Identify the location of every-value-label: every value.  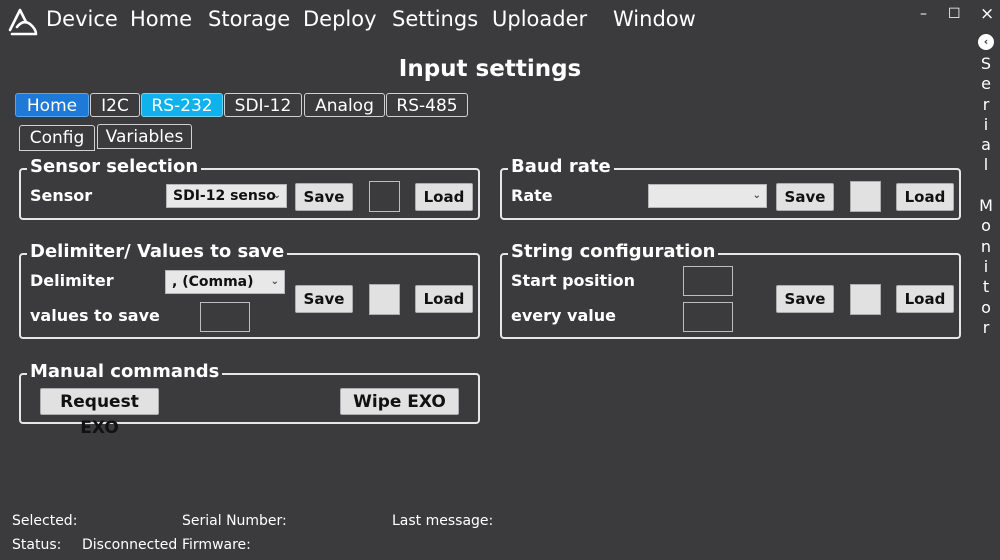
(563, 315).